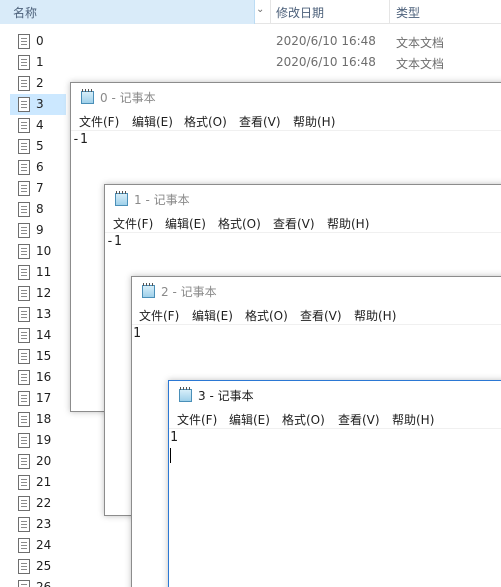  I want to click on file-name: 20, so click(44, 461).